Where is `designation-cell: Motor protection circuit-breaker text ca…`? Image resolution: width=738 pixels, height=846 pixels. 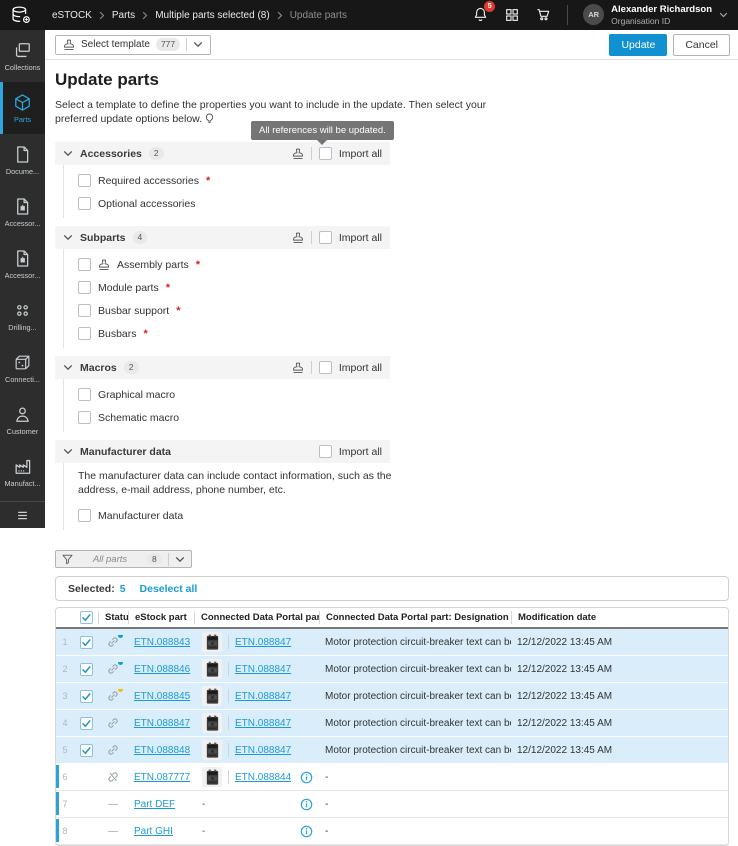
designation-cell: Motor protection circuit-breaker text ca… is located at coordinates (418, 642).